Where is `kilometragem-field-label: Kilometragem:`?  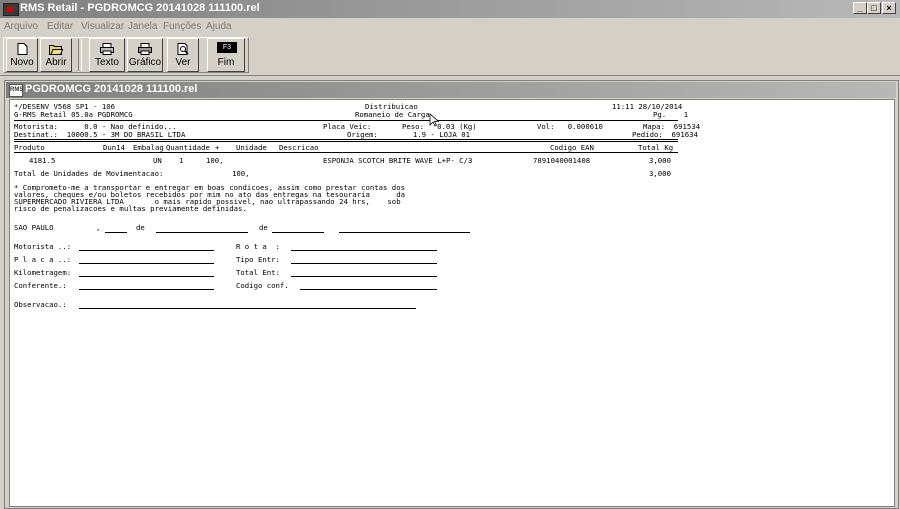
kilometragem-field-label: Kilometragem: is located at coordinates (43, 272).